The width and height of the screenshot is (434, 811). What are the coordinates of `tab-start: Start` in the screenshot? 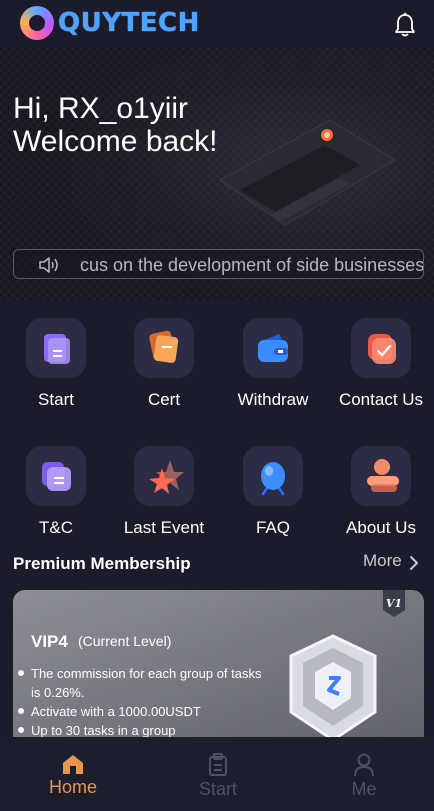 It's located at (218, 768).